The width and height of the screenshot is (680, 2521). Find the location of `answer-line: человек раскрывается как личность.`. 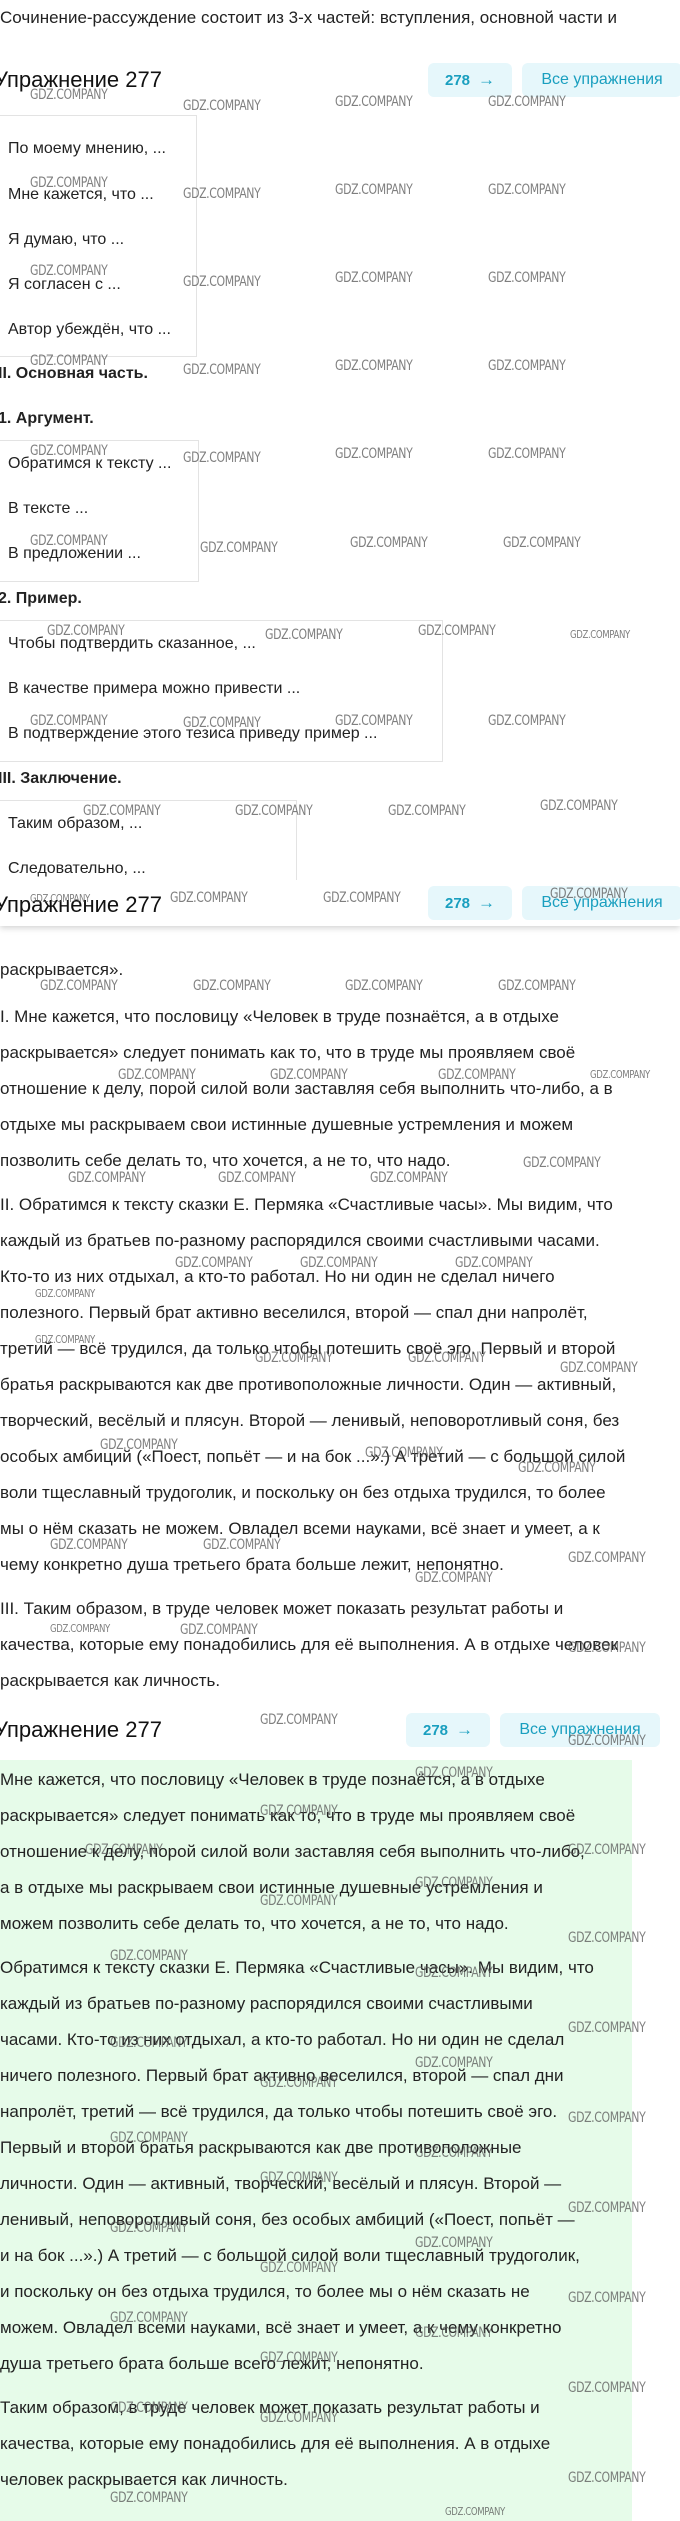

answer-line: человек раскрывается как личность. is located at coordinates (144, 2479).